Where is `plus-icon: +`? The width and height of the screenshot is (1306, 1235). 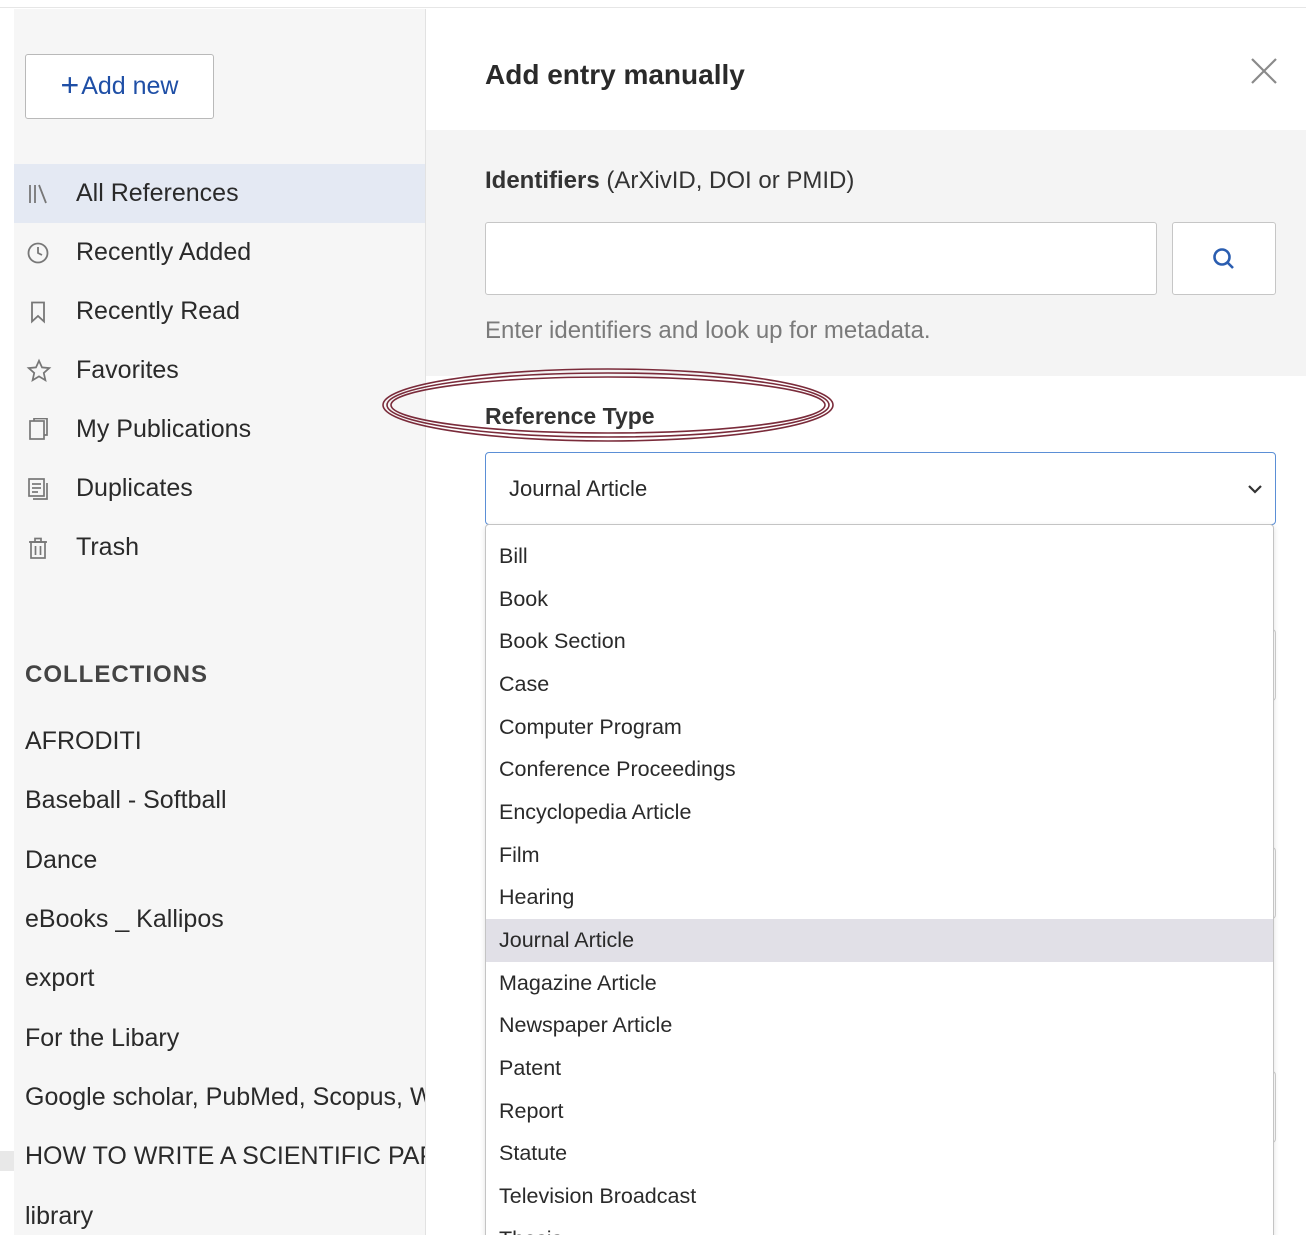 plus-icon: + is located at coordinates (70, 85).